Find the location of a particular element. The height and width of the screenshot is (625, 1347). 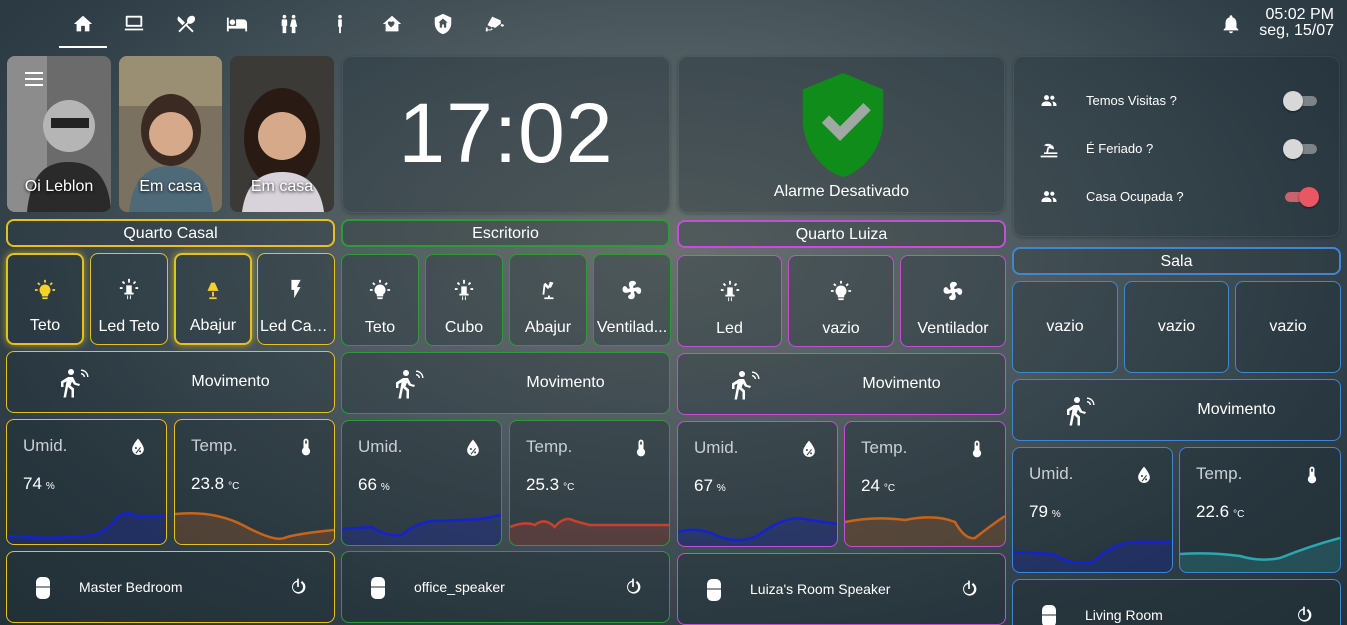

home-heart-icon is located at coordinates (392, 23).